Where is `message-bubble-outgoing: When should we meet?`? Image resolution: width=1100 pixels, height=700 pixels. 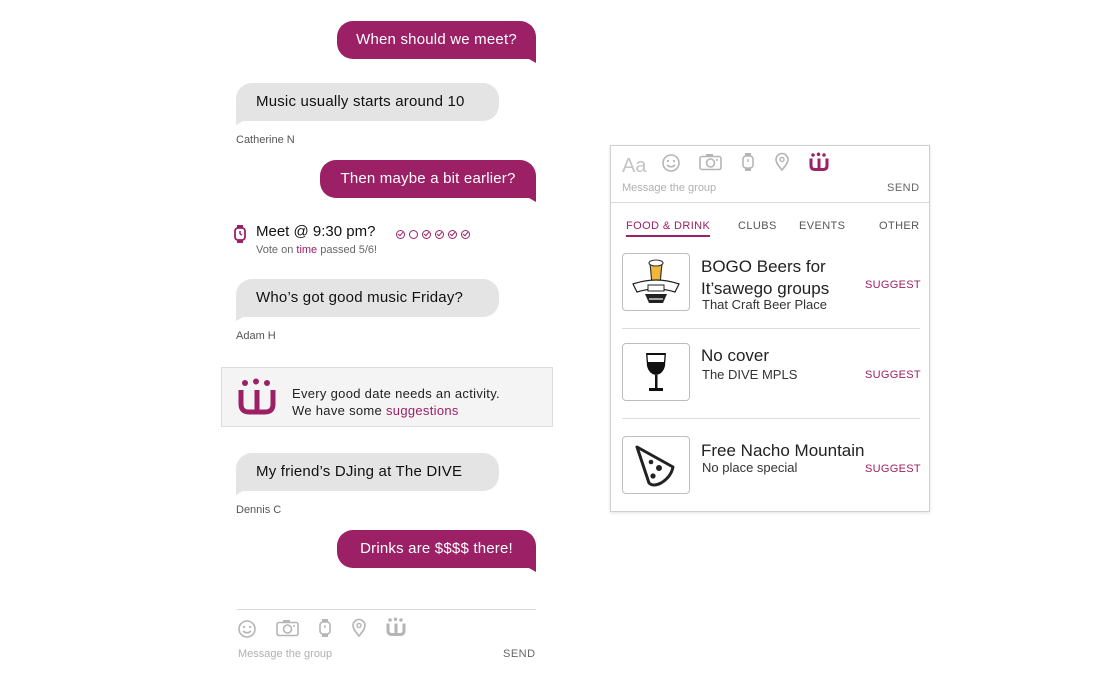 message-bubble-outgoing: When should we meet? is located at coordinates (436, 40).